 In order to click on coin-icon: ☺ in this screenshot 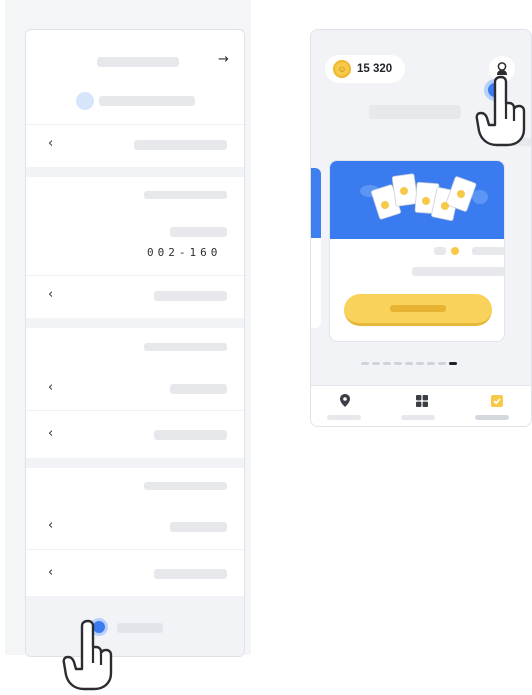, I will do `click(342, 69)`.